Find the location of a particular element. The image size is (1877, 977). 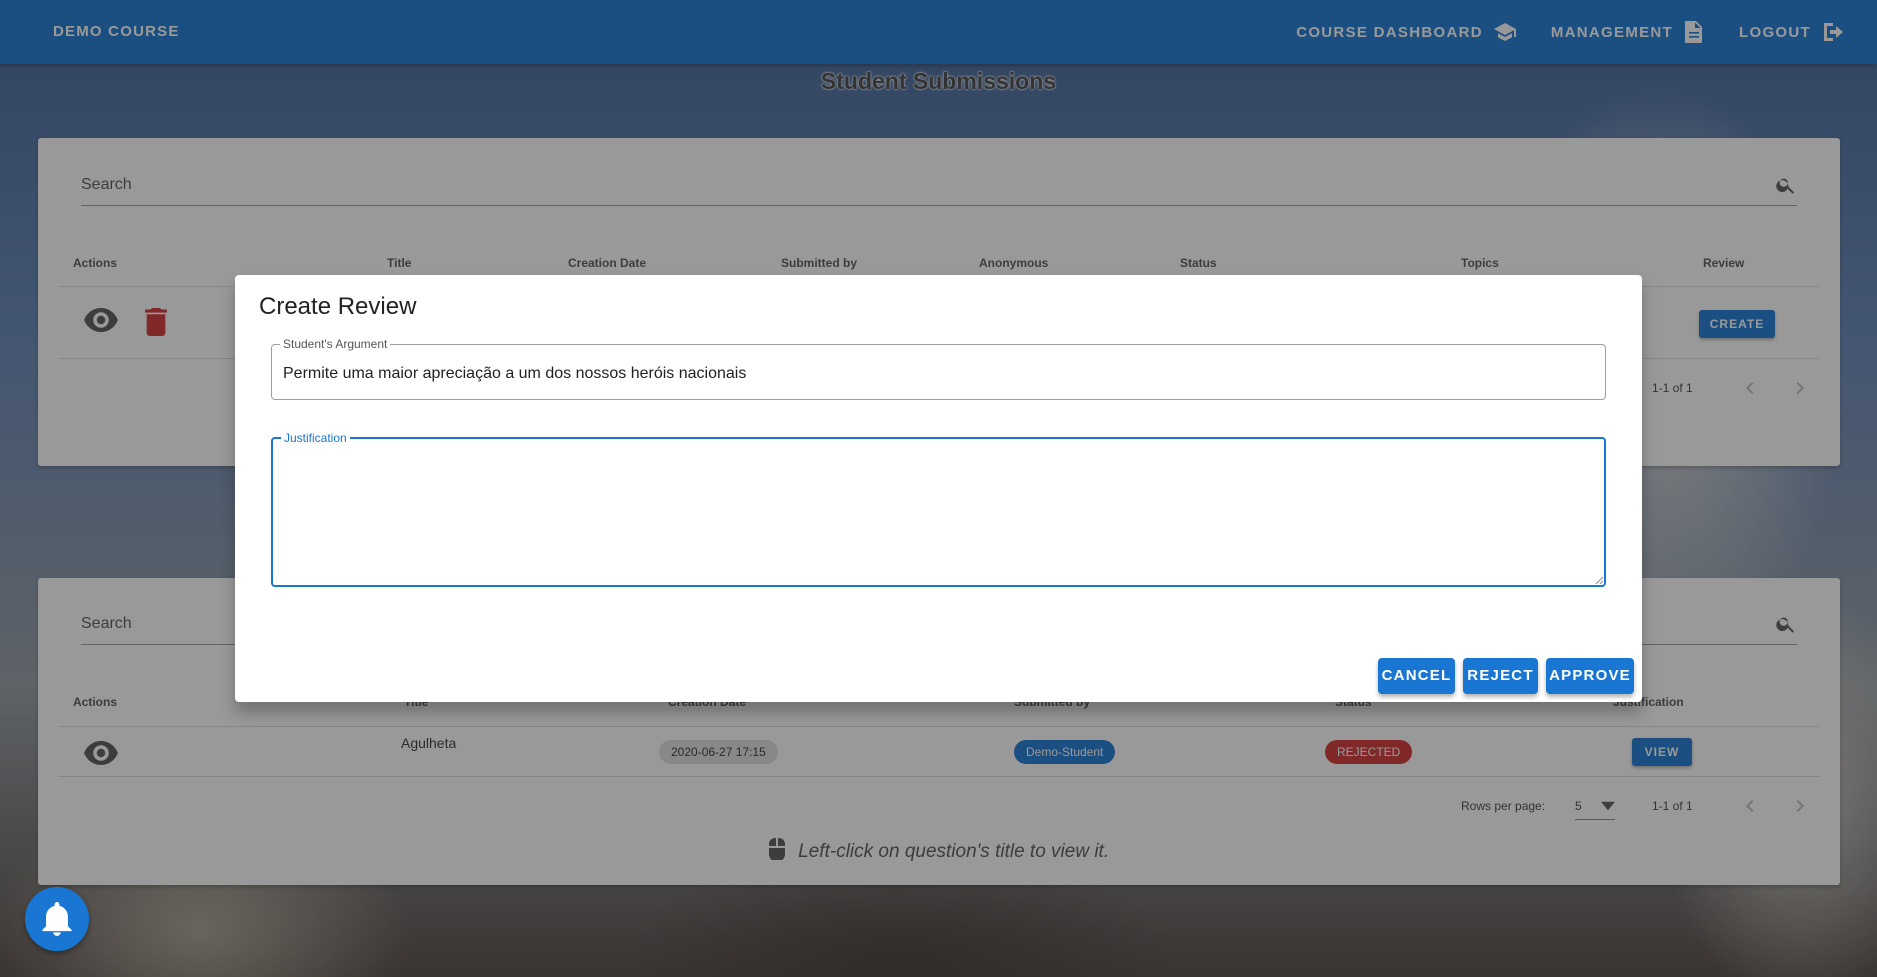

reject-button: REJECT is located at coordinates (1500, 676).